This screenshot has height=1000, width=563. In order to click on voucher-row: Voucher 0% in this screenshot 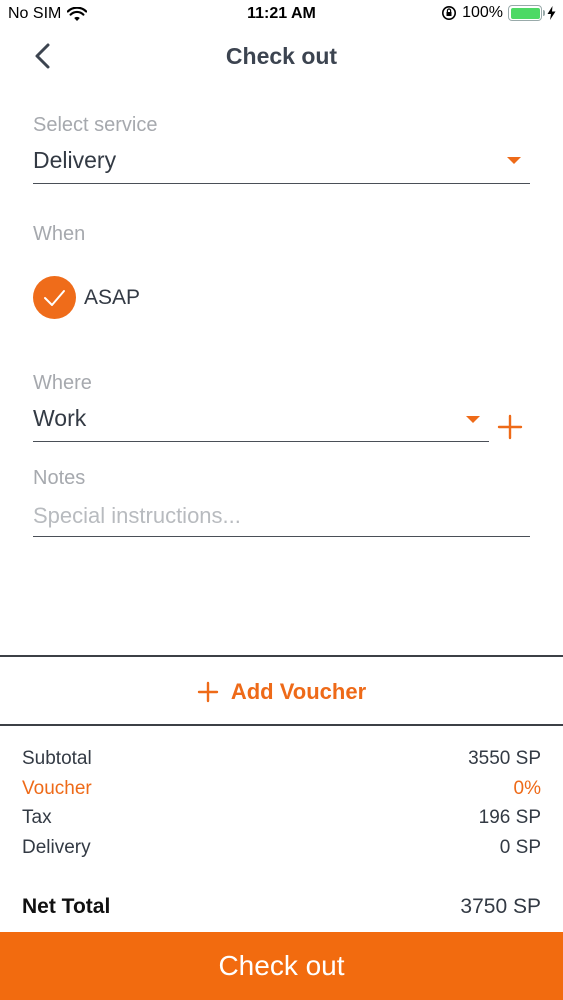, I will do `click(281, 789)`.